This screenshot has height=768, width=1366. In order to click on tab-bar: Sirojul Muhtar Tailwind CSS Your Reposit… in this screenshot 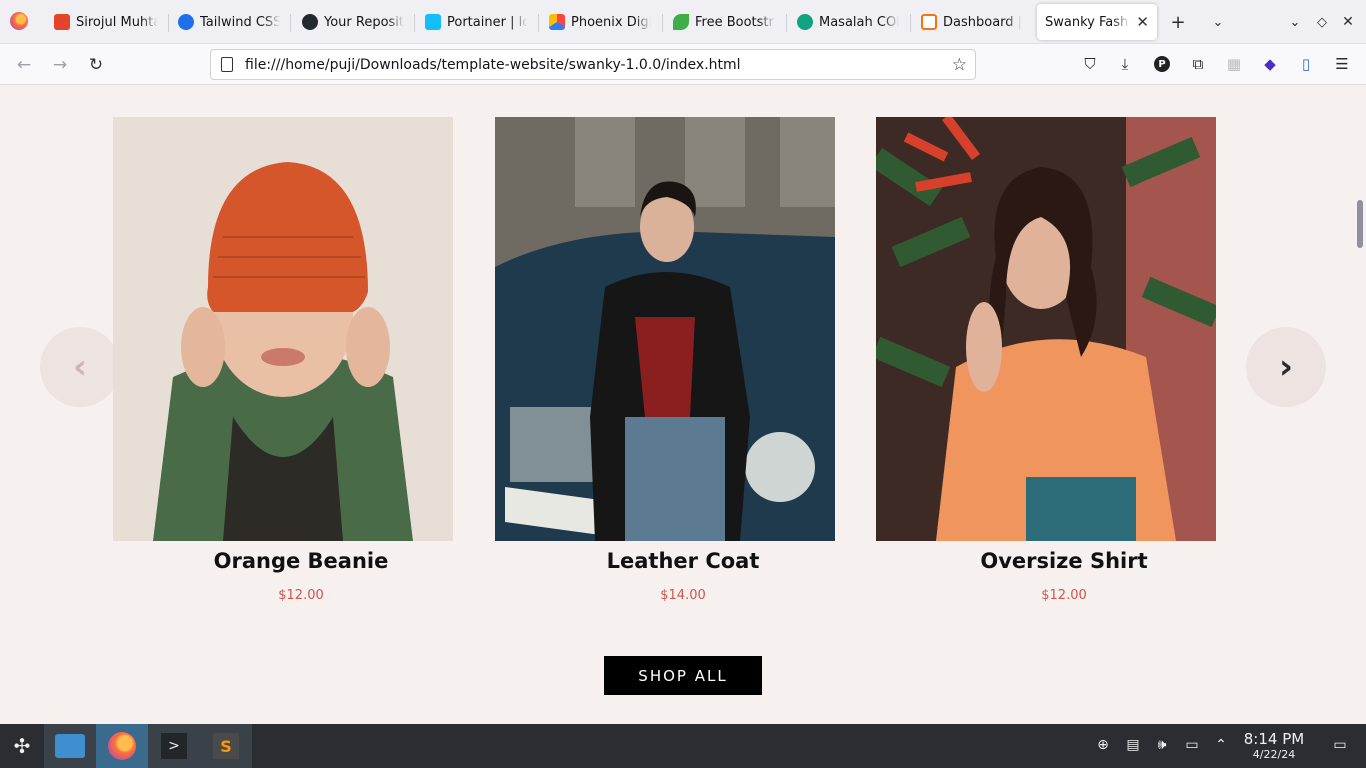, I will do `click(683, 22)`.